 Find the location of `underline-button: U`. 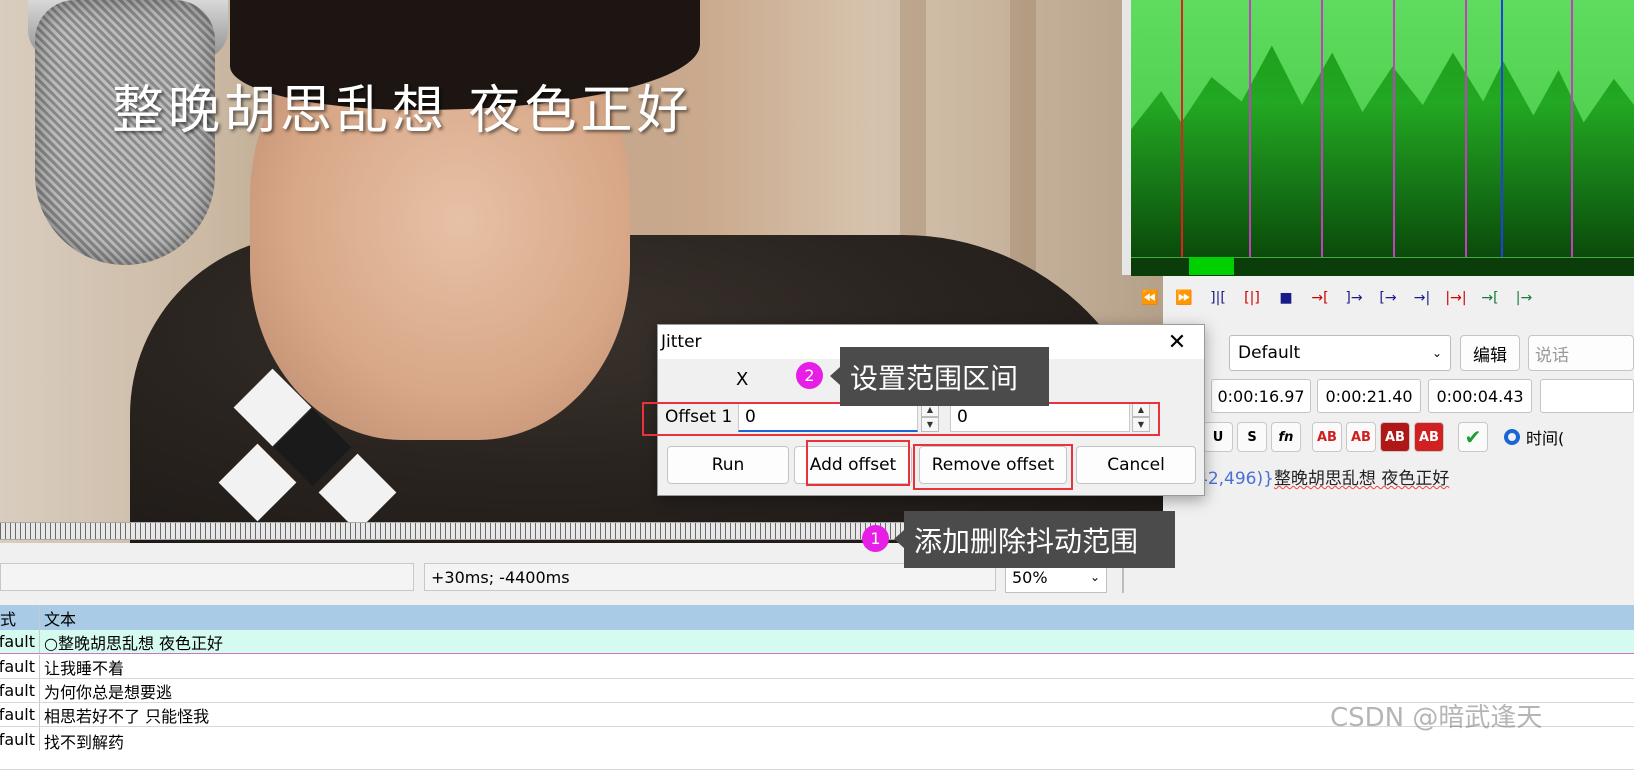

underline-button: U is located at coordinates (1218, 437).